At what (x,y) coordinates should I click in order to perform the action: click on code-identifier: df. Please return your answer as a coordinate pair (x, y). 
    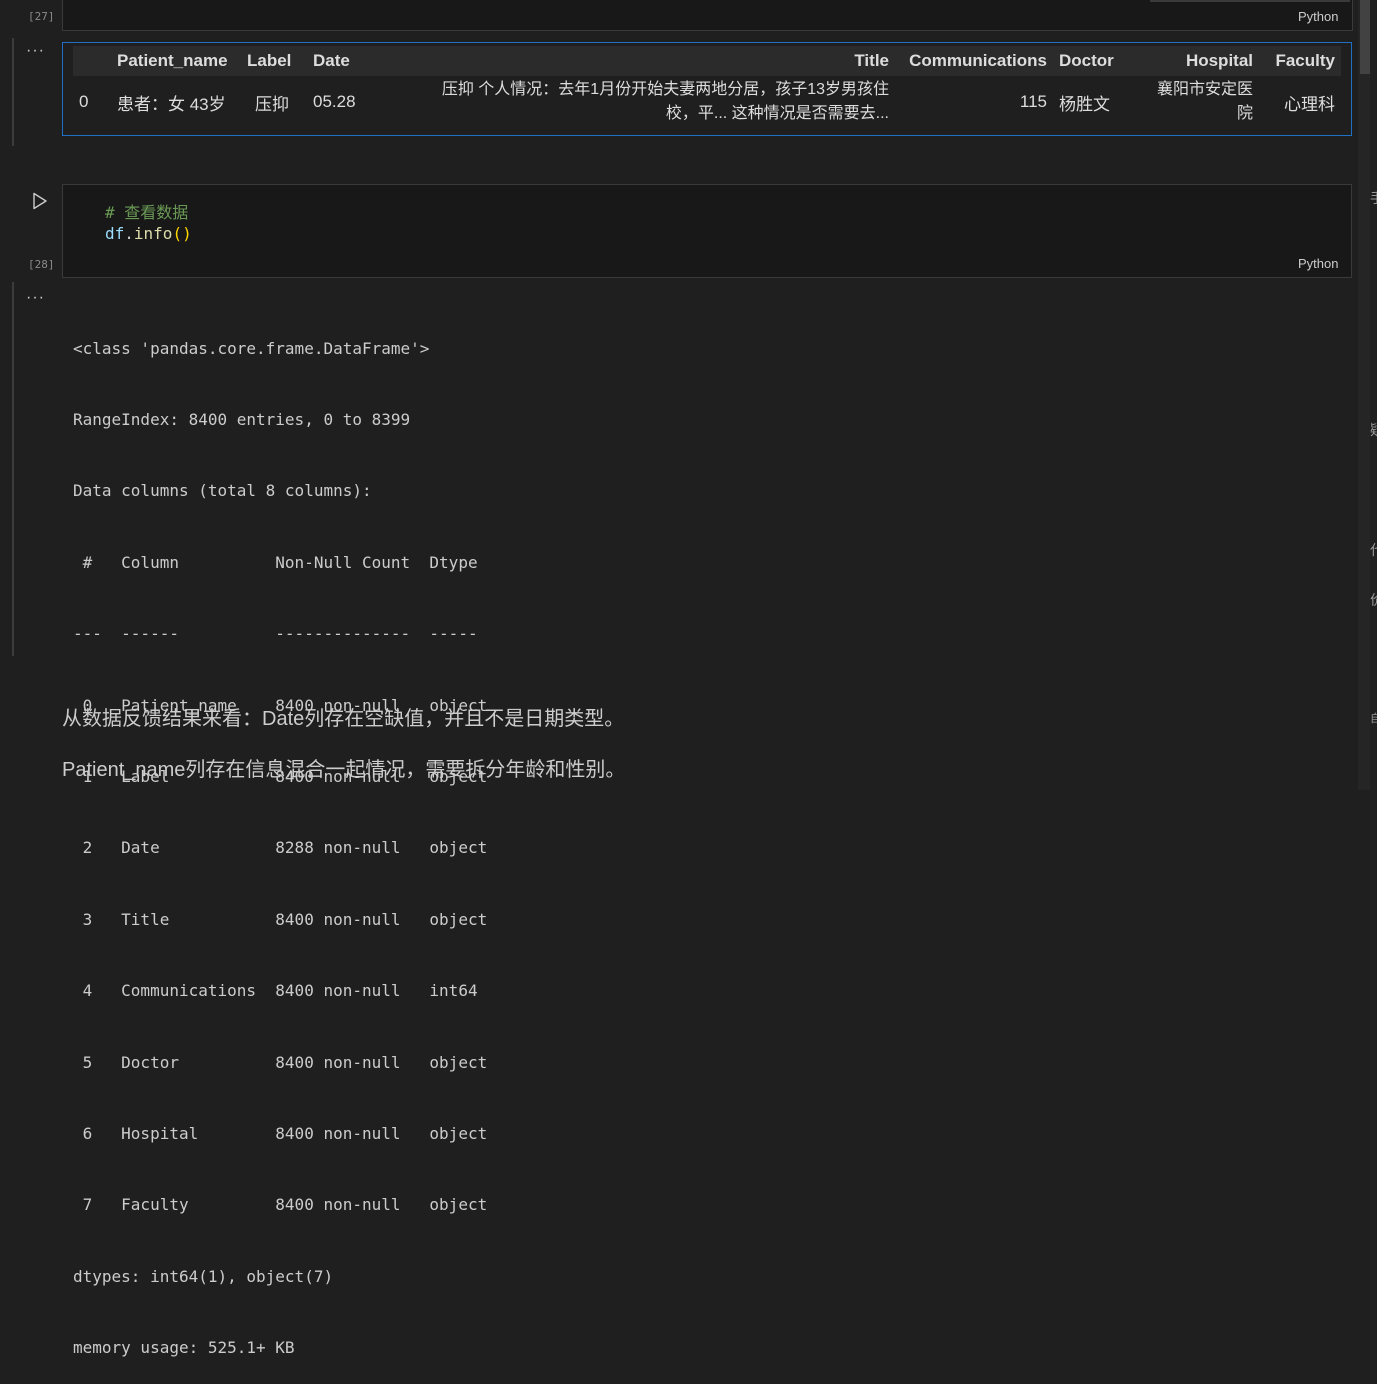
    Looking at the image, I should click on (115, 233).